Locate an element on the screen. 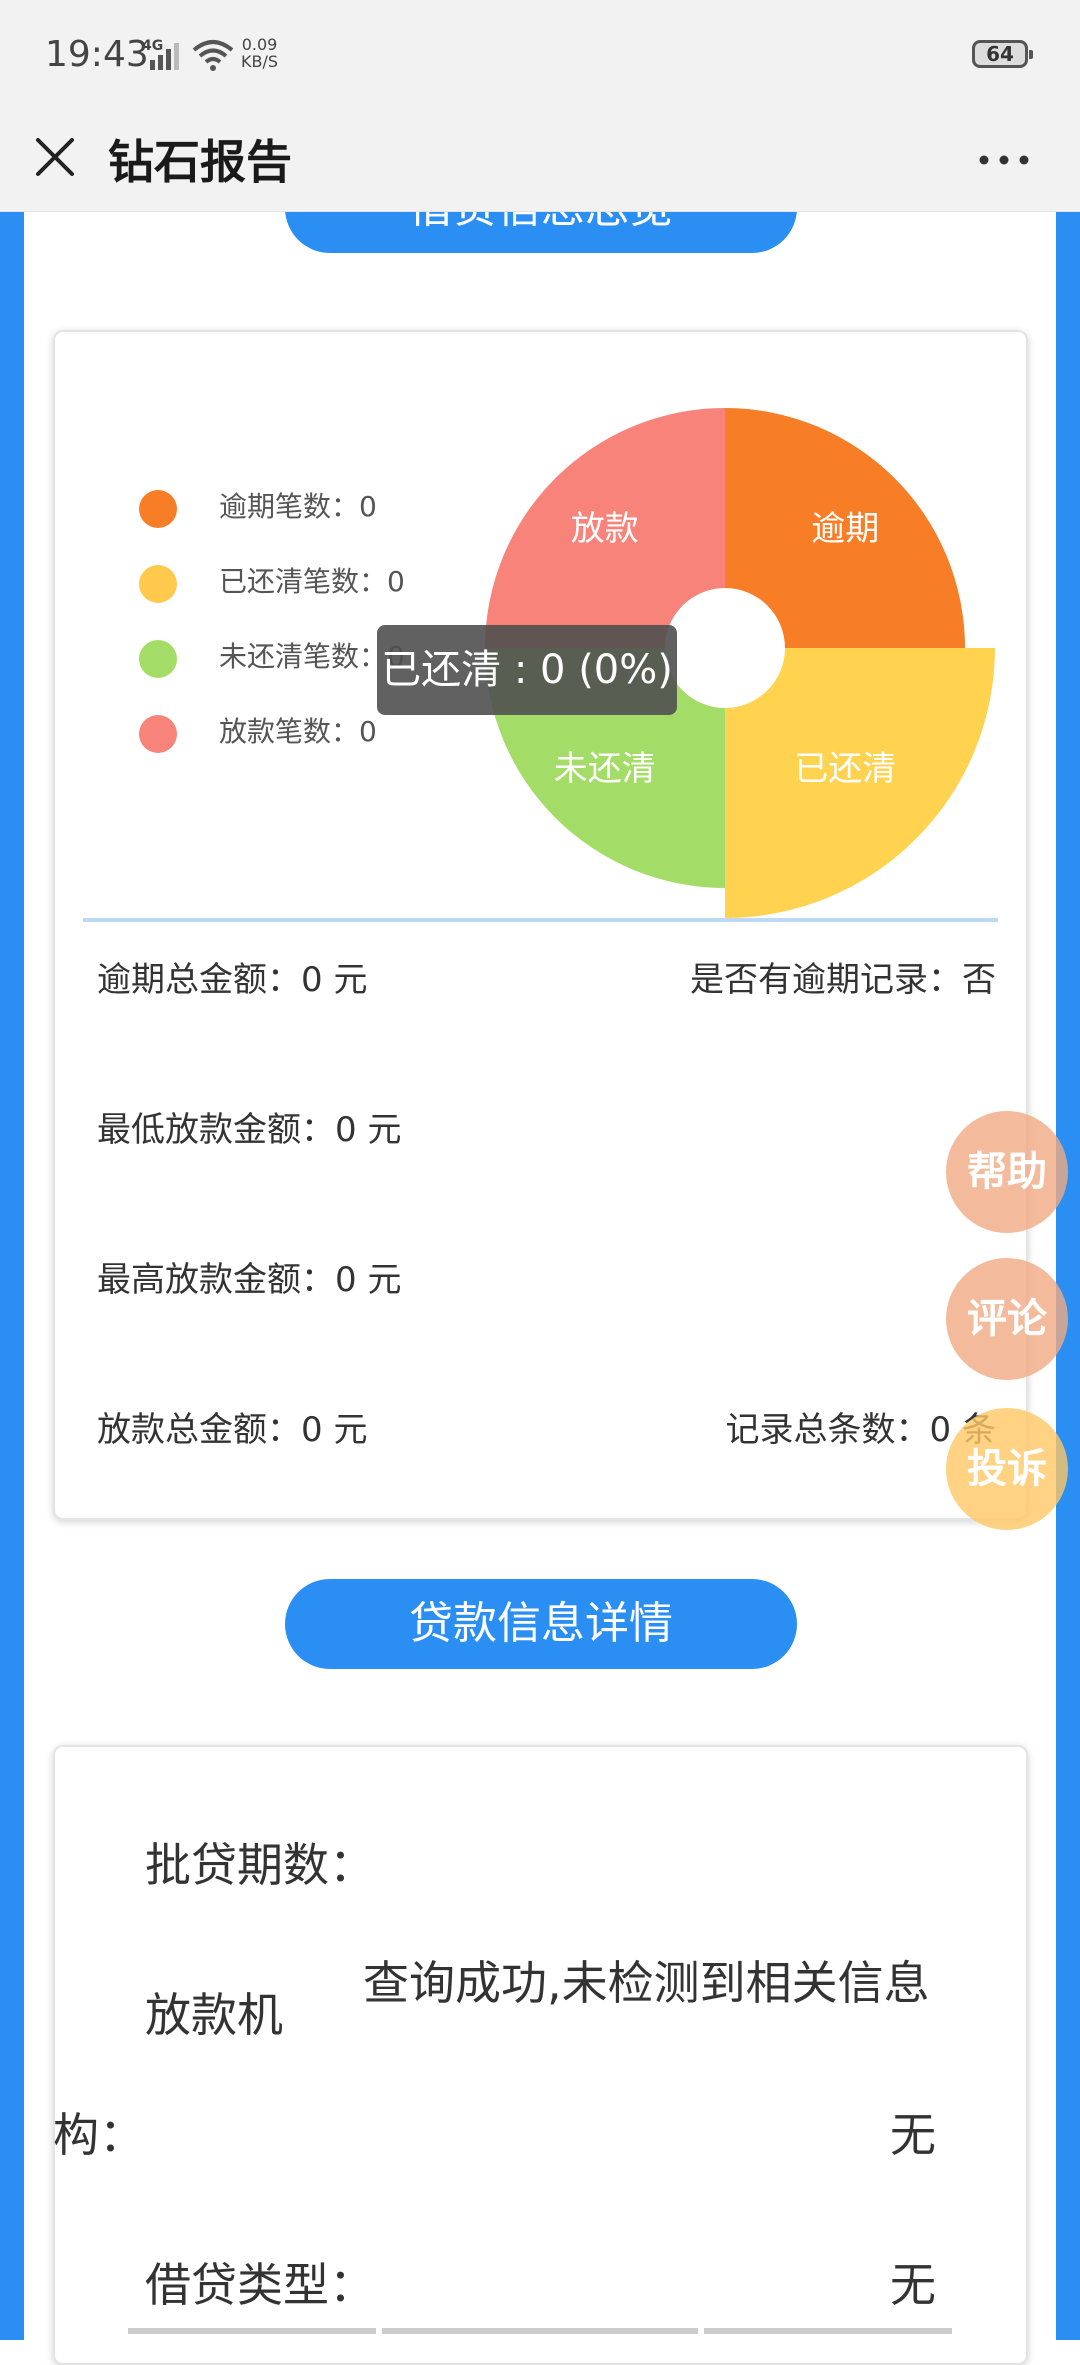  pie-label-1: 已还清 is located at coordinates (845, 769).